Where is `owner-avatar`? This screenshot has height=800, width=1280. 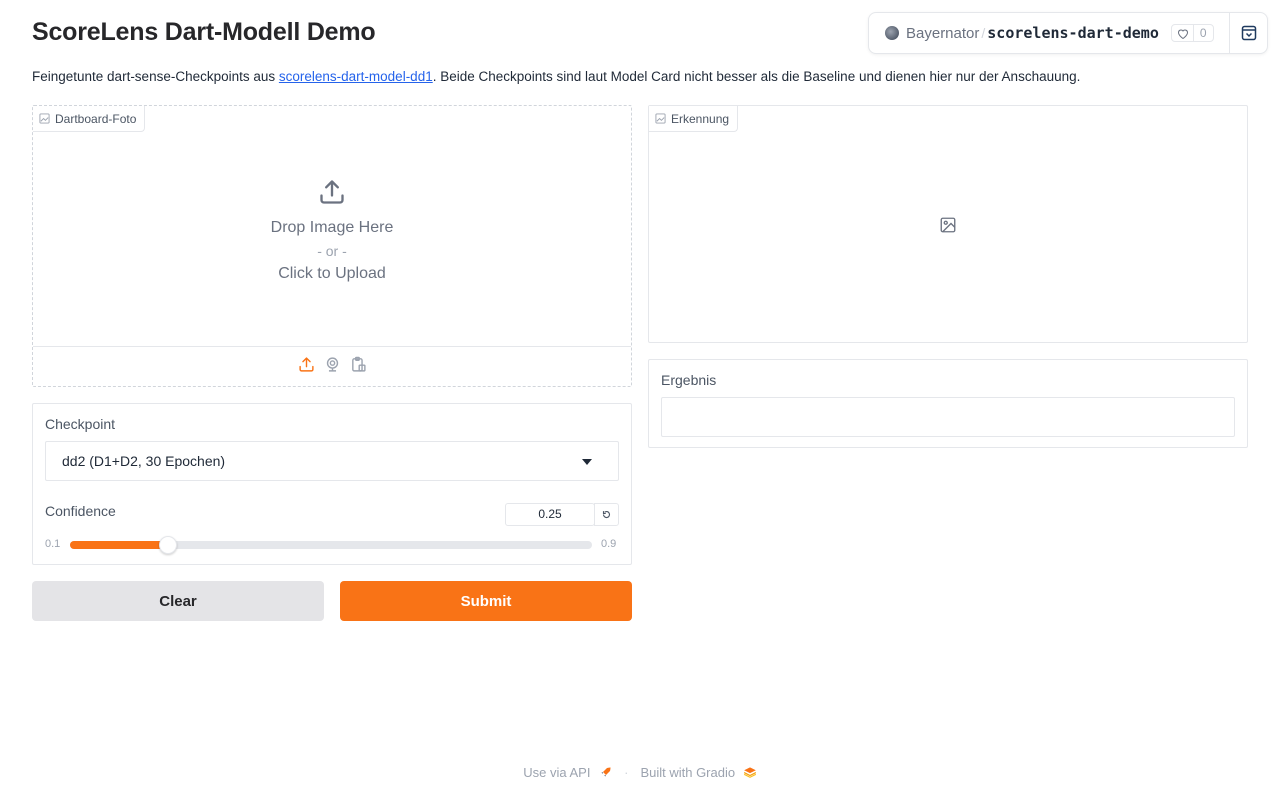 owner-avatar is located at coordinates (892, 33).